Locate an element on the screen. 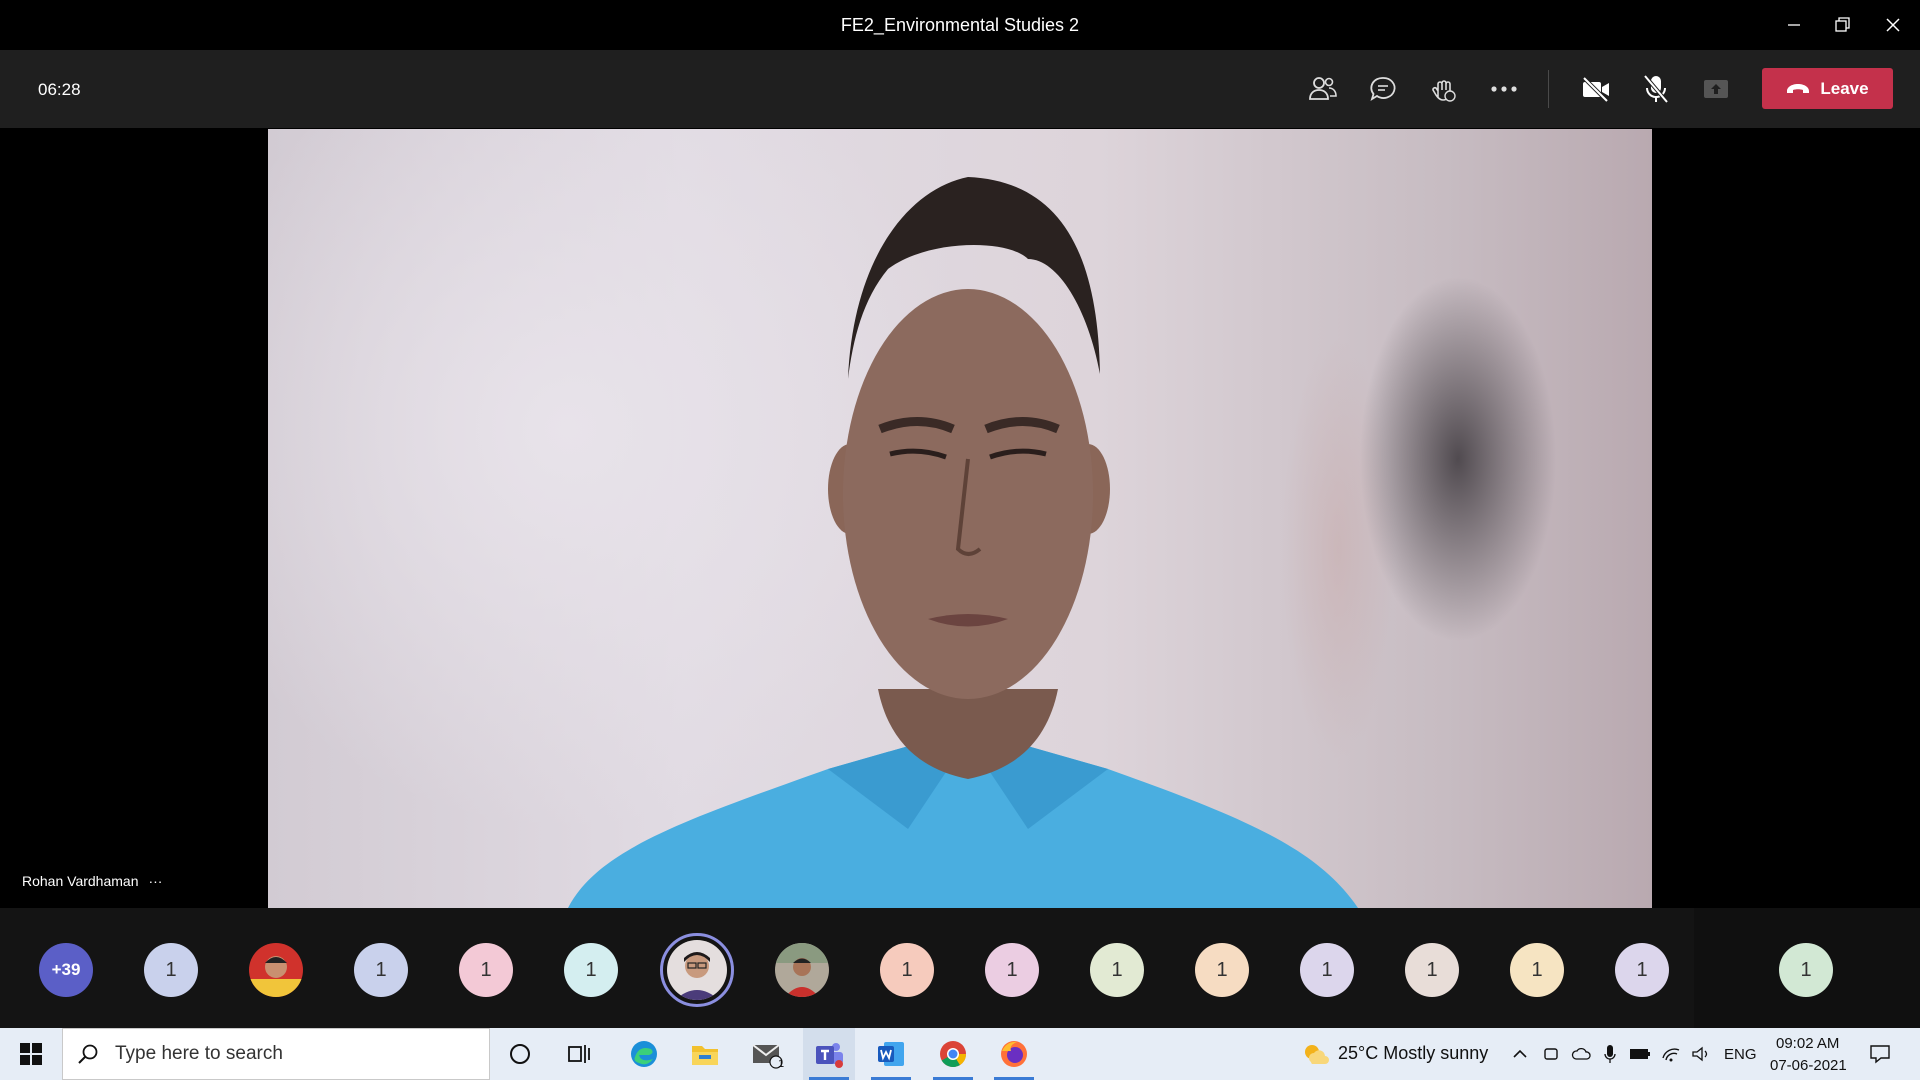  tray-volume is located at coordinates (1701, 1054).